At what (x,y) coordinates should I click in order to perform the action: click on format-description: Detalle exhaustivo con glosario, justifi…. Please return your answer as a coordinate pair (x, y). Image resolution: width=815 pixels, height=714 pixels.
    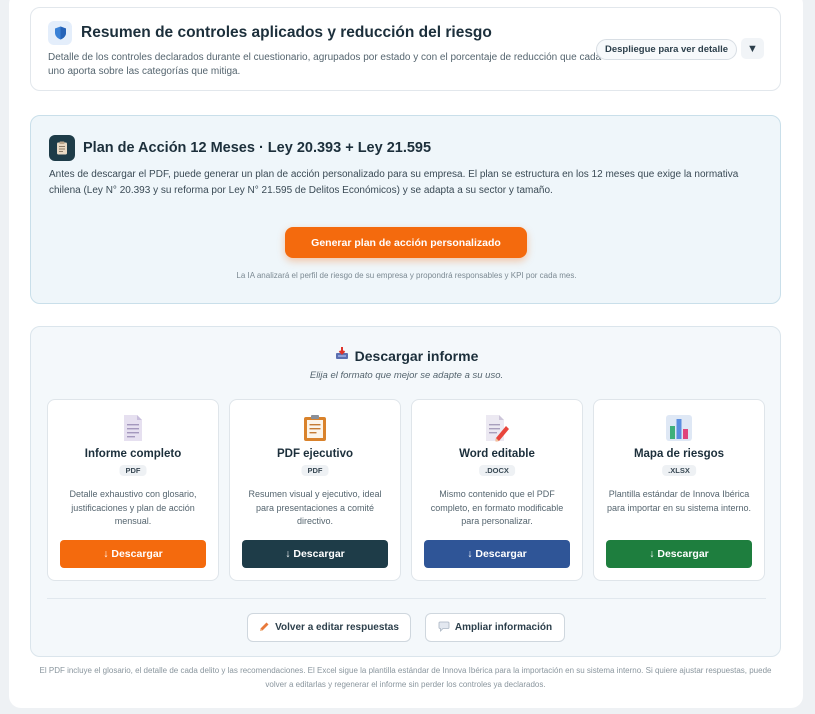
    Looking at the image, I should click on (133, 507).